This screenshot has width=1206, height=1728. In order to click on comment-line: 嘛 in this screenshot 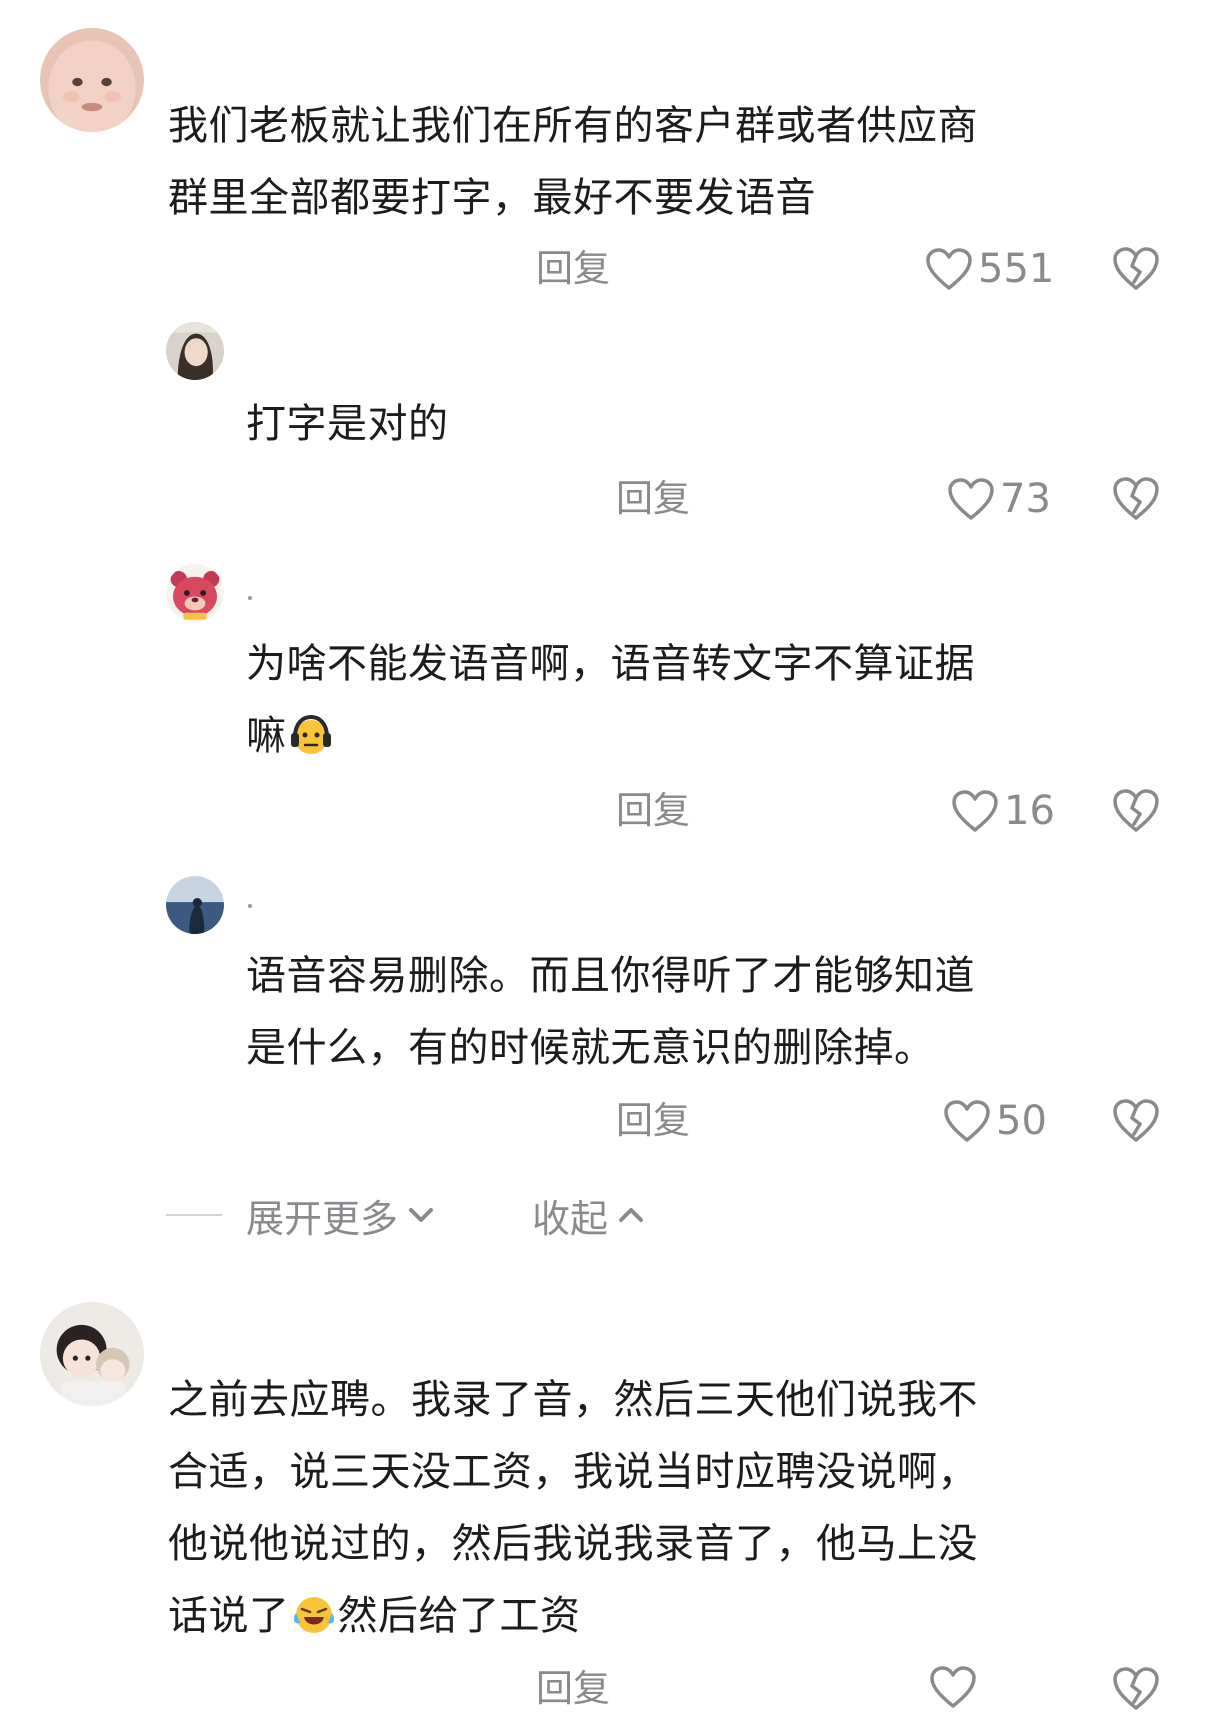, I will do `click(610, 736)`.